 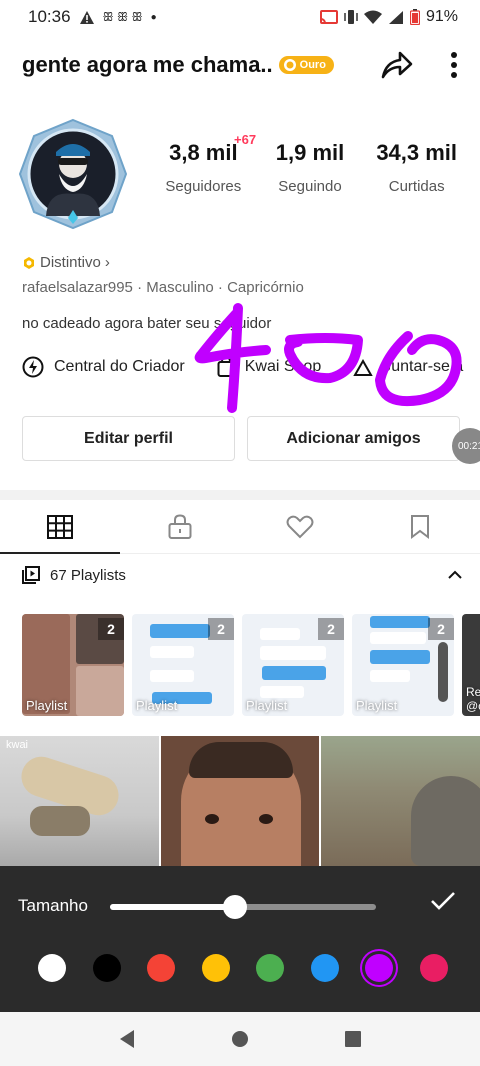 What do you see at coordinates (31, 575) in the screenshot?
I see `playlist-icon` at bounding box center [31, 575].